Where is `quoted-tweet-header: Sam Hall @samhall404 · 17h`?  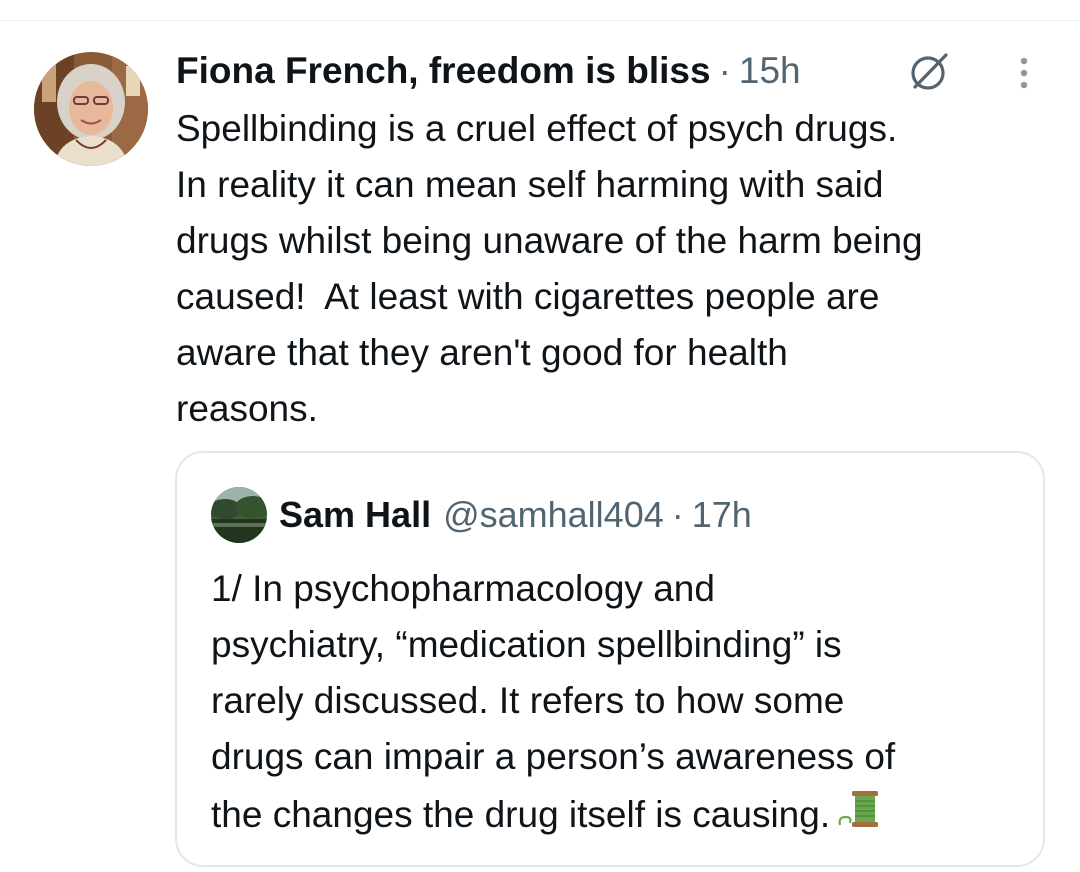 quoted-tweet-header: Sam Hall @samhall404 · 17h is located at coordinates (515, 515).